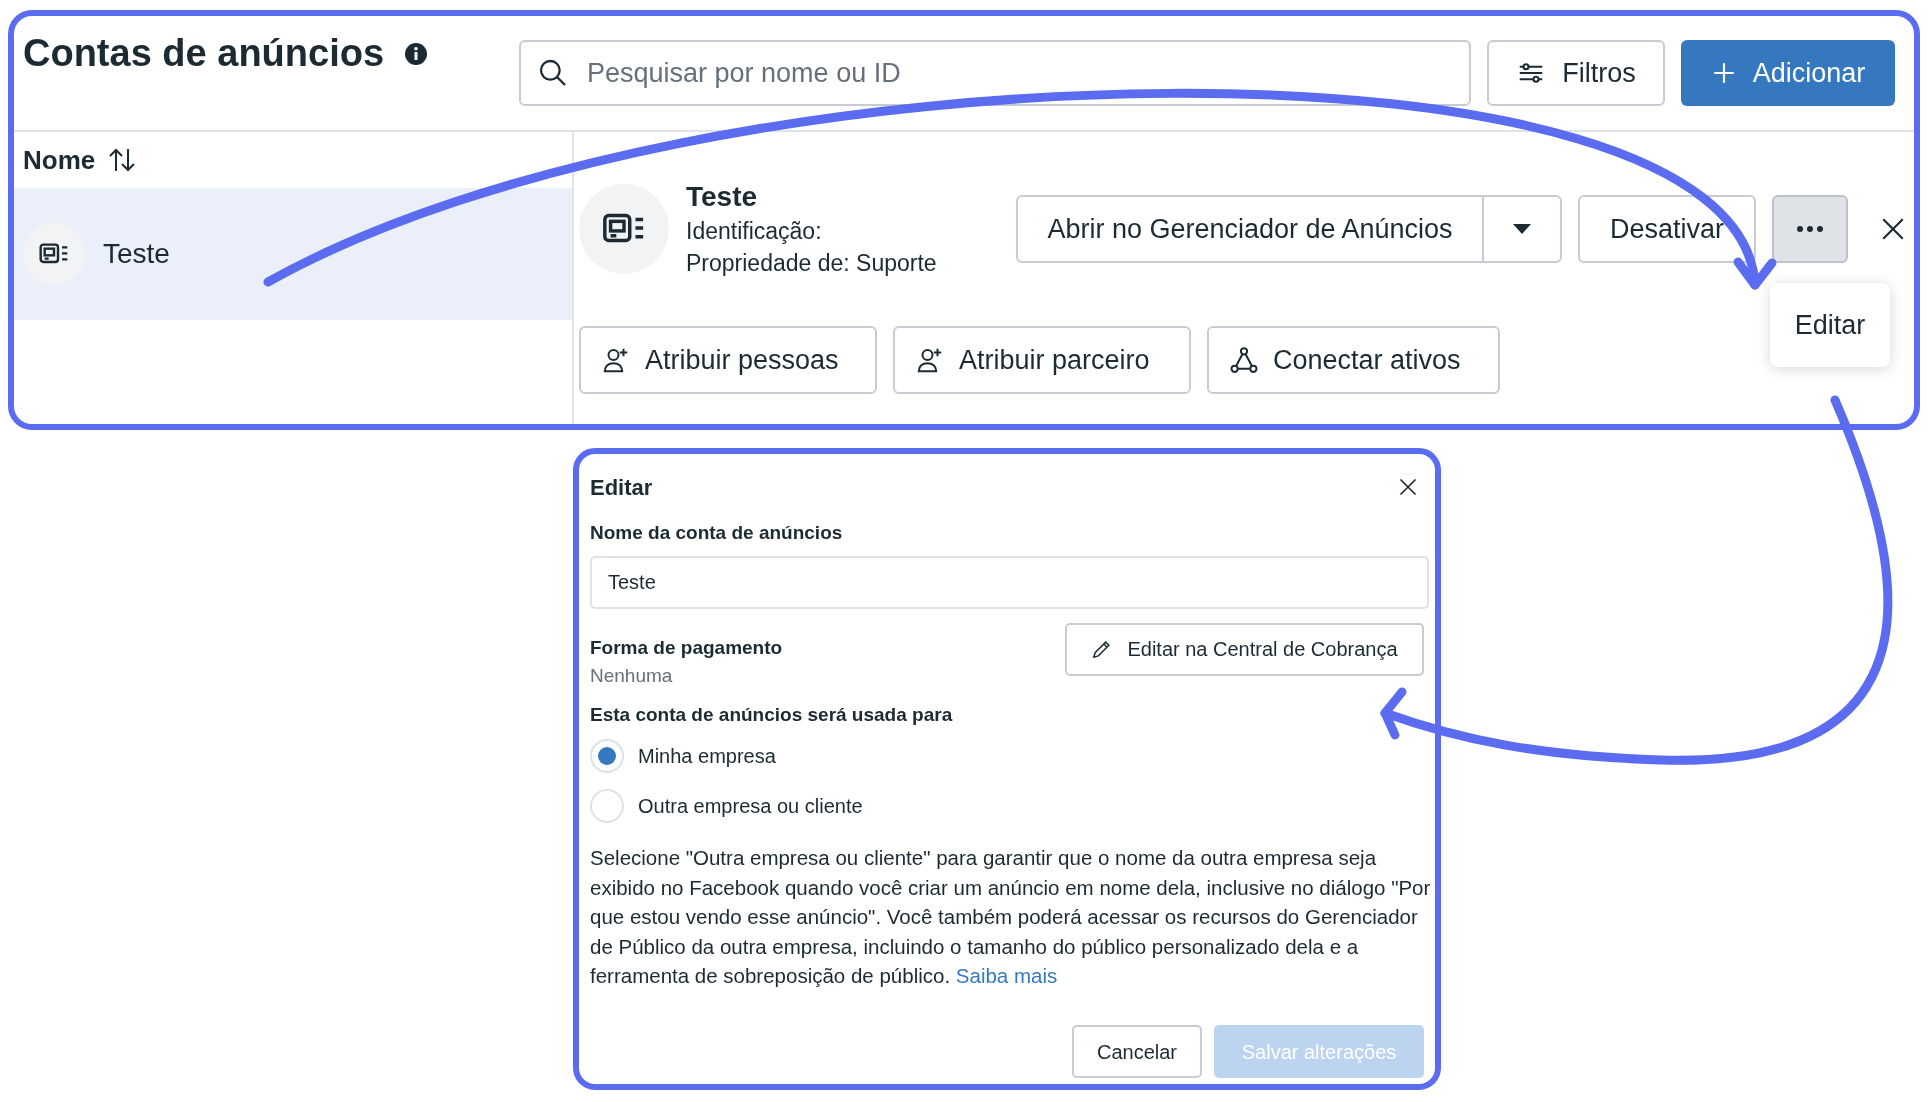 This screenshot has height=1102, width=1930. What do you see at coordinates (754, 231) in the screenshot?
I see `account-id-label: Identificação:` at bounding box center [754, 231].